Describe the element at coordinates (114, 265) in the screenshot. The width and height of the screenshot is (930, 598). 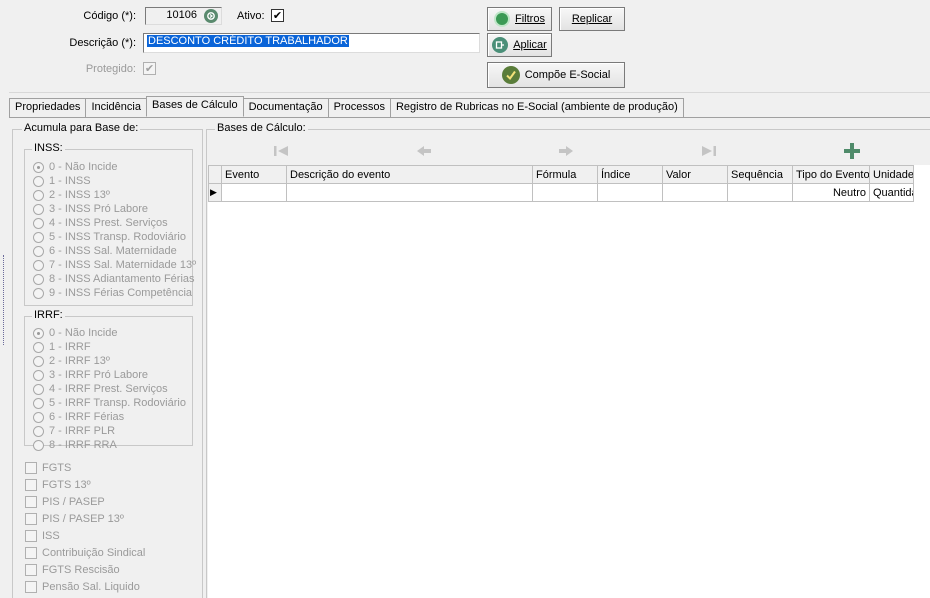
I see `inss-option: 7 - INSS Sal. Maternidade 13º` at that location.